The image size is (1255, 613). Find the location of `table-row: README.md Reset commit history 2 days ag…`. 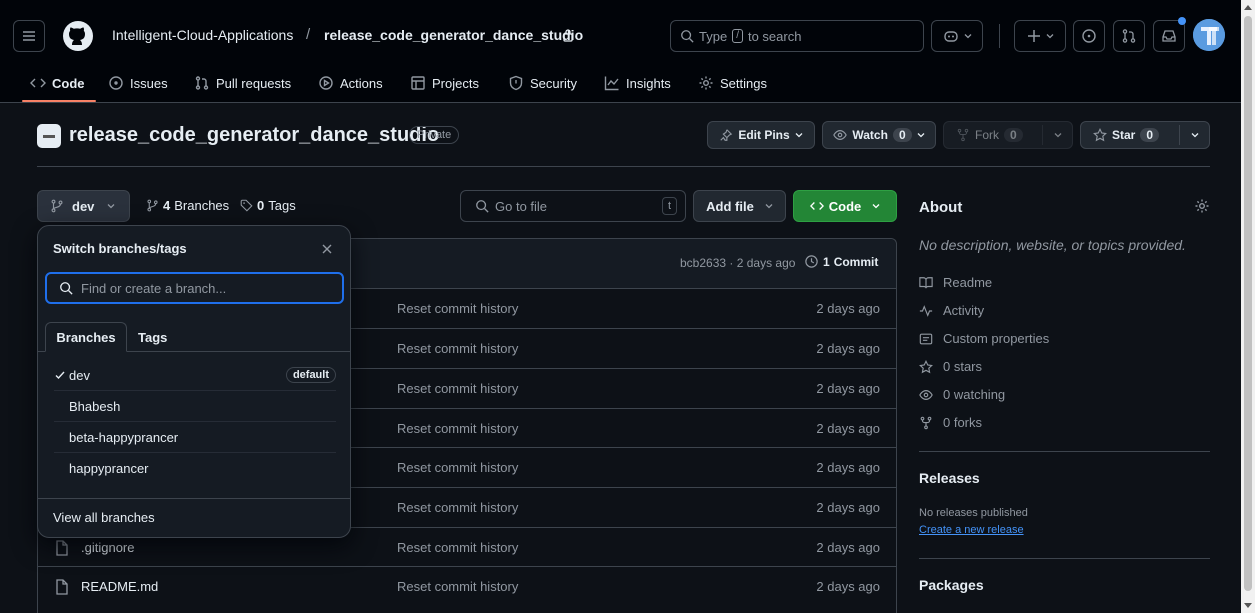

table-row: README.md Reset commit history 2 days ag… is located at coordinates (467, 586).